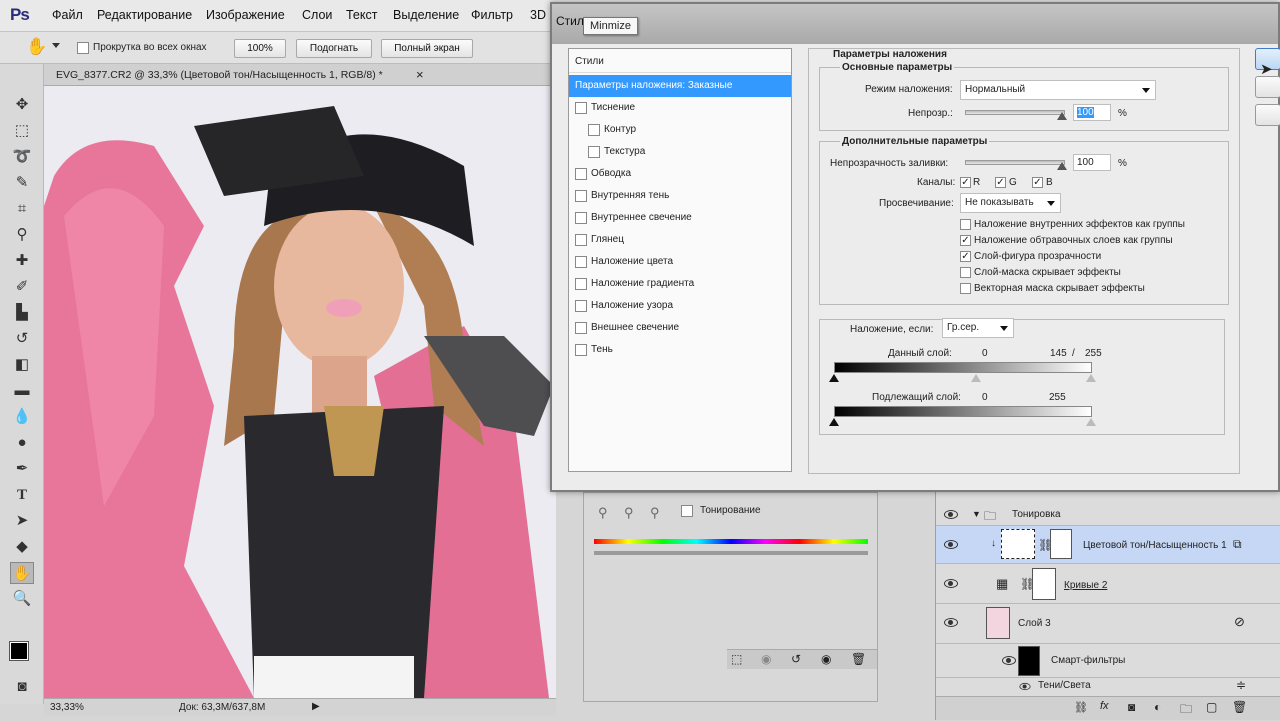 Image resolution: width=1280 pixels, height=721 pixels. I want to click on expand-chevron-icon: ▼, so click(976, 514).